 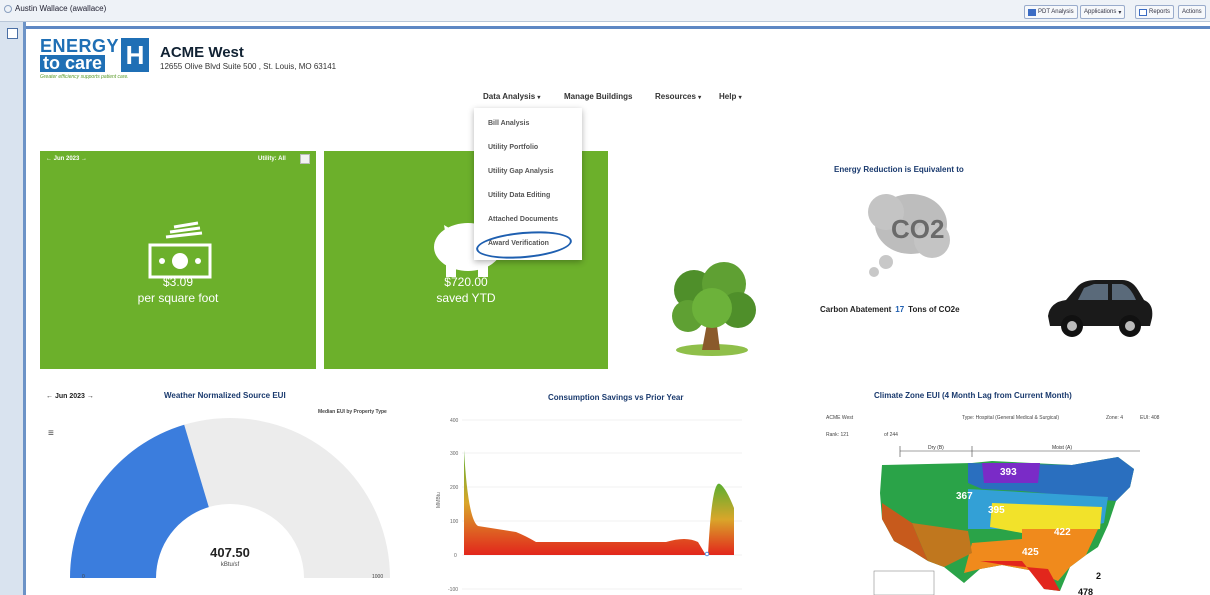 I want to click on nav-manage-buildings: Manage Buildings, so click(x=598, y=96).